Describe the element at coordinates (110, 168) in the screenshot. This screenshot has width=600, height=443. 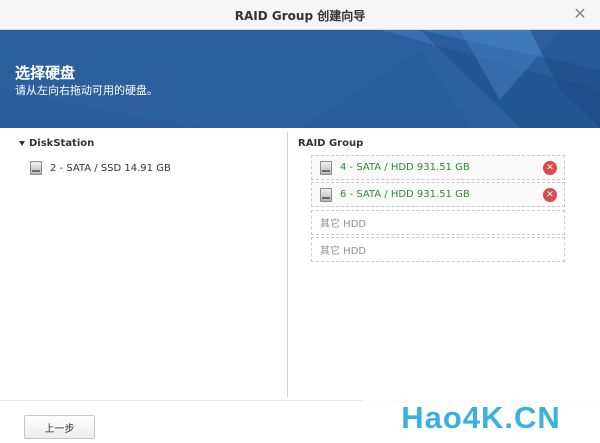
I see `disk-label: 2 - SATA / SSD 14.91 GB` at that location.